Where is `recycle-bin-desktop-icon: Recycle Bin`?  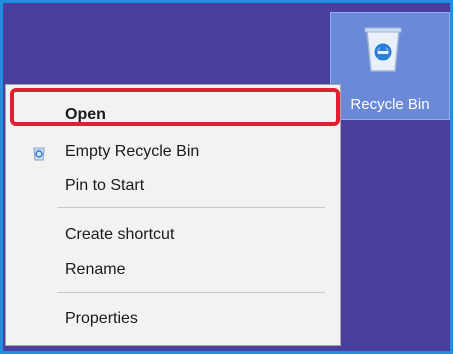 recycle-bin-desktop-icon: Recycle Bin is located at coordinates (390, 66).